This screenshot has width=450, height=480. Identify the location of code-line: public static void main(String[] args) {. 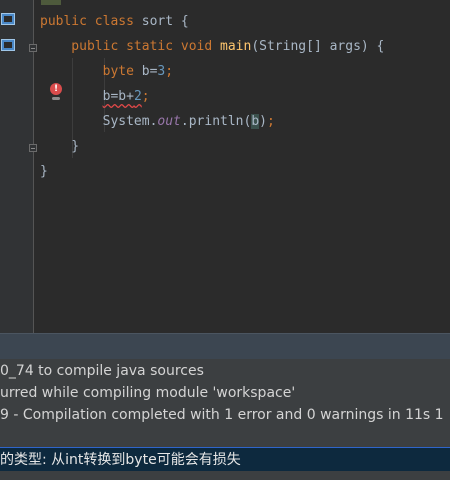
(212, 47).